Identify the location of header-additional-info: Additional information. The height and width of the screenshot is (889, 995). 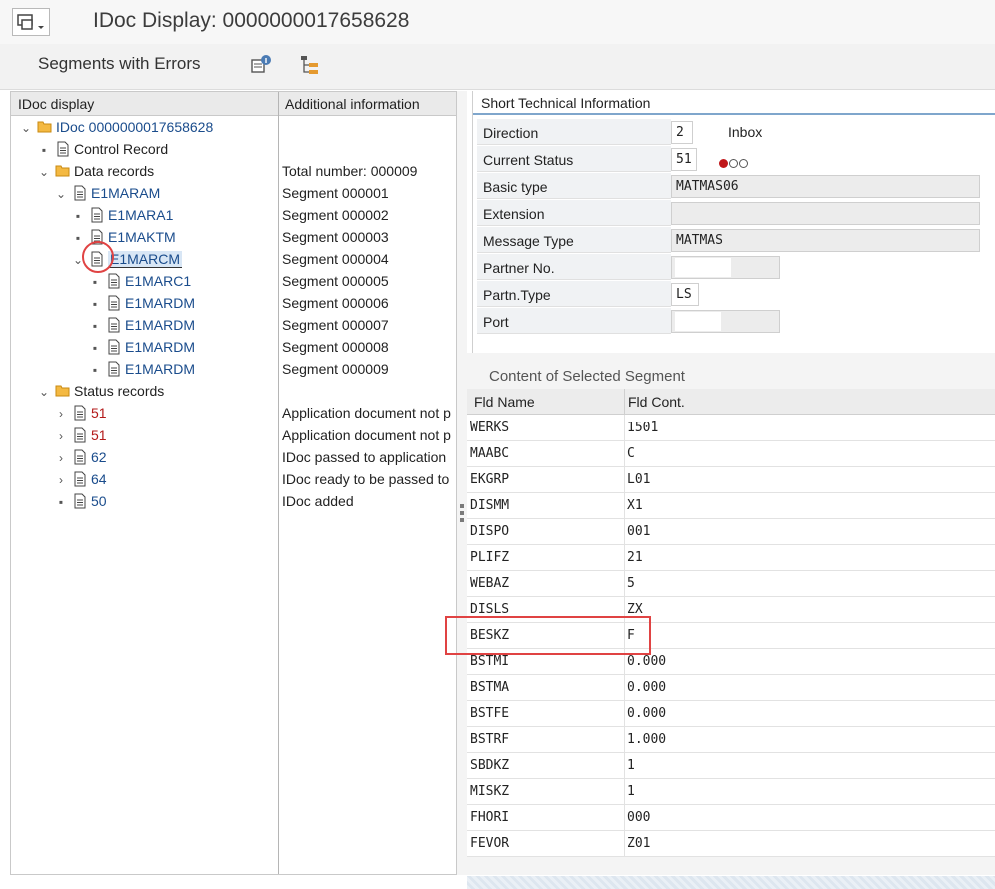
(352, 104).